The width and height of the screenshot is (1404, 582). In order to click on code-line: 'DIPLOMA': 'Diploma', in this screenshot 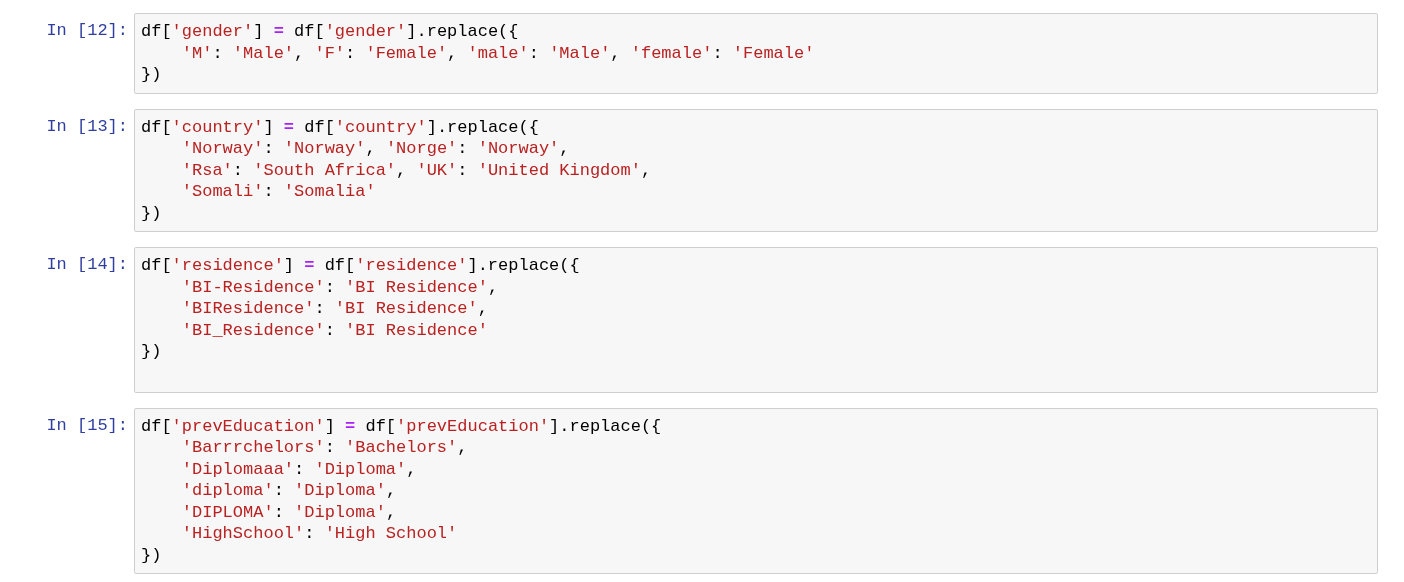, I will do `click(289, 512)`.